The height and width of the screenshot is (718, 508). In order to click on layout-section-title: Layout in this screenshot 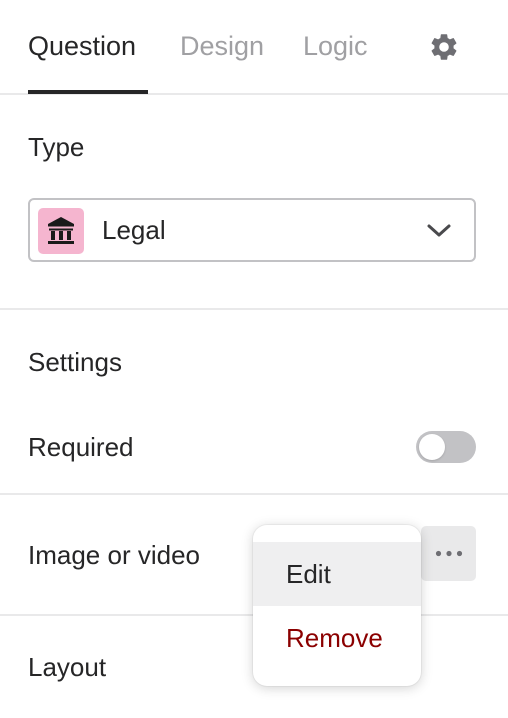, I will do `click(67, 667)`.